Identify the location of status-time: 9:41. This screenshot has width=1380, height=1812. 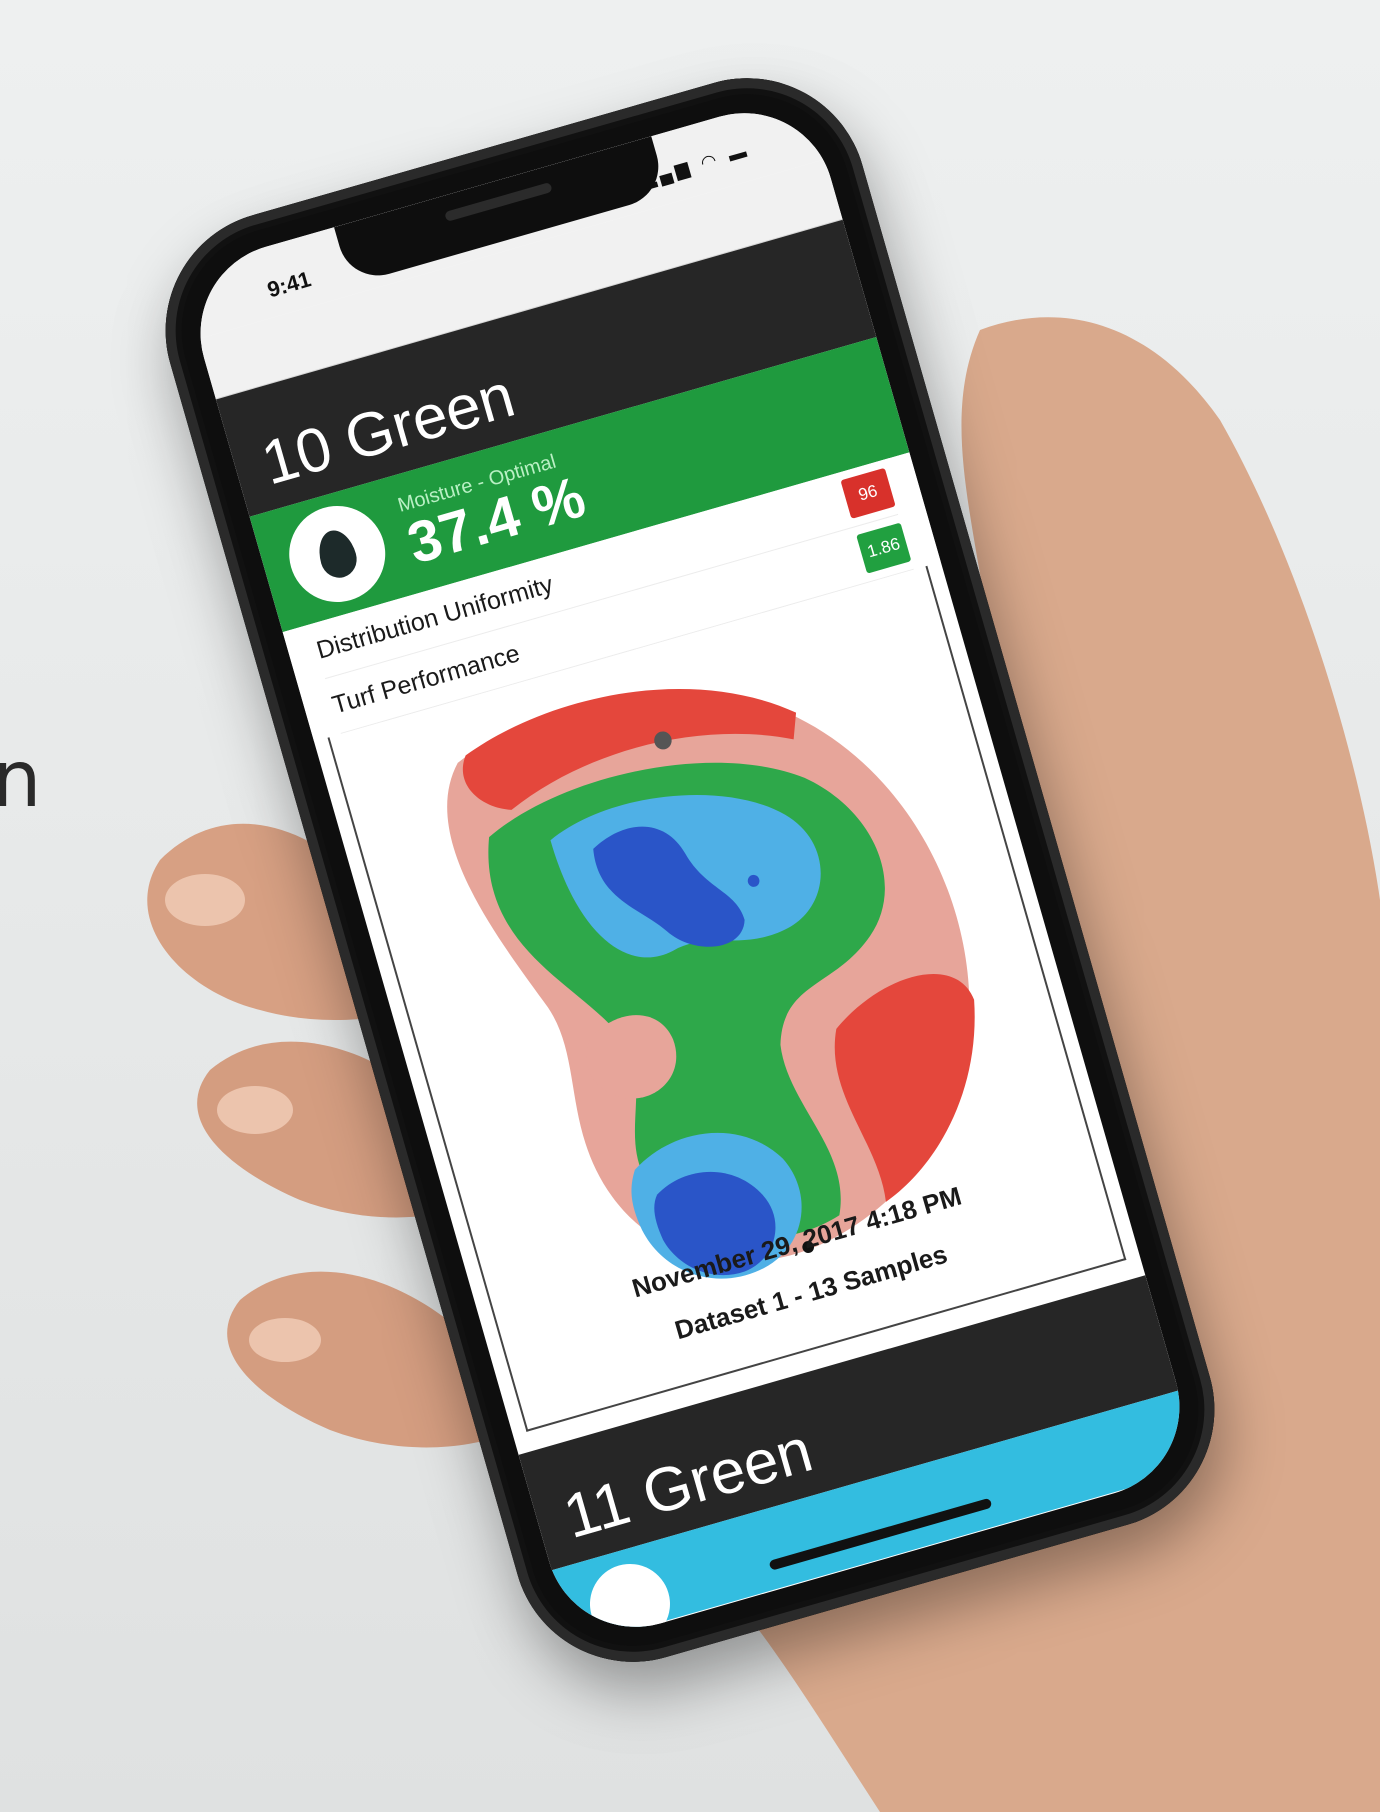
(289, 284).